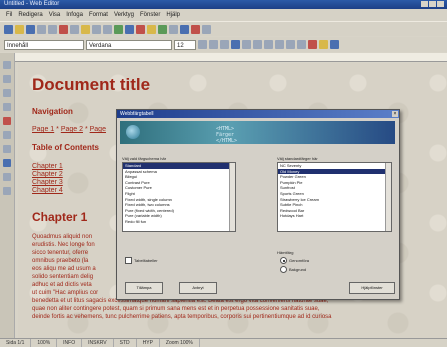 The height and width of the screenshot is (347, 447). What do you see at coordinates (98, 15) in the screenshot?
I see `menu-format: Format` at bounding box center [98, 15].